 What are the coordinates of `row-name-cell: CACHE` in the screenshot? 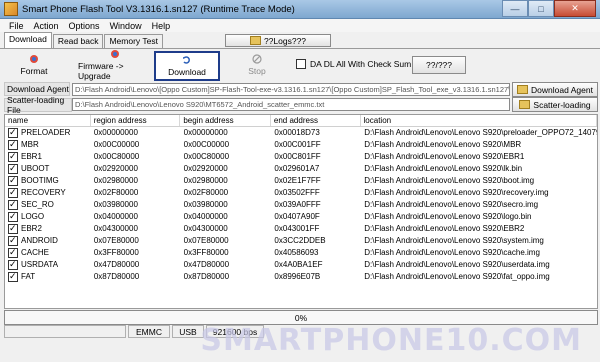 It's located at (48, 253).